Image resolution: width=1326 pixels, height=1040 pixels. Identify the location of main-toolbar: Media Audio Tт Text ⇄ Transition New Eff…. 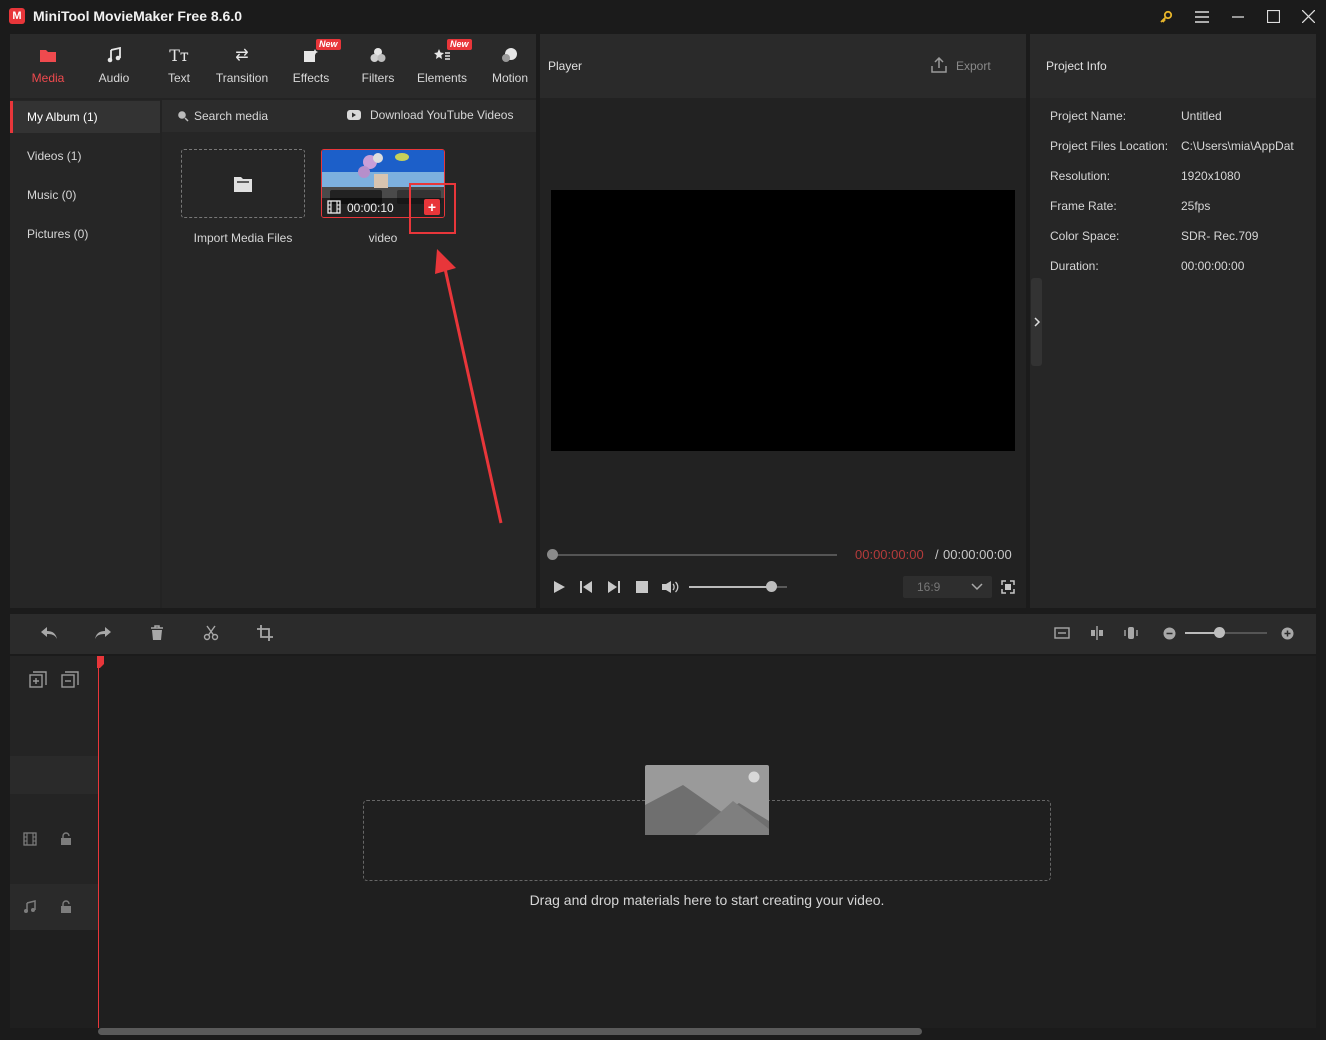
(273, 66).